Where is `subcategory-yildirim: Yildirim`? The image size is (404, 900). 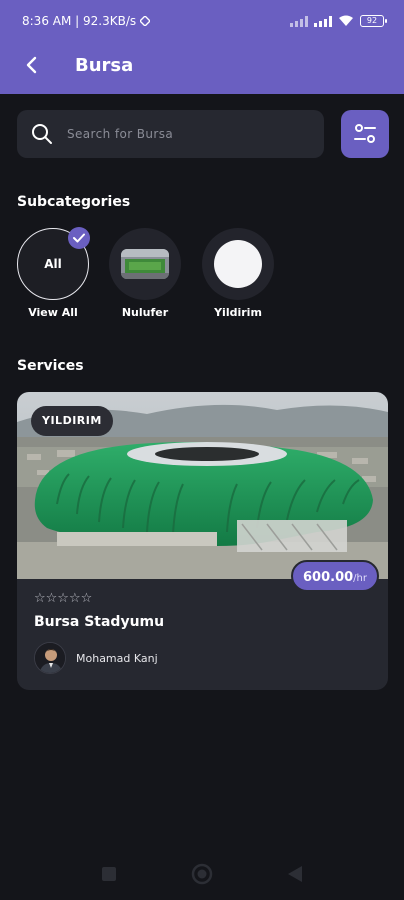
subcategory-yildirim: Yildirim is located at coordinates (238, 273).